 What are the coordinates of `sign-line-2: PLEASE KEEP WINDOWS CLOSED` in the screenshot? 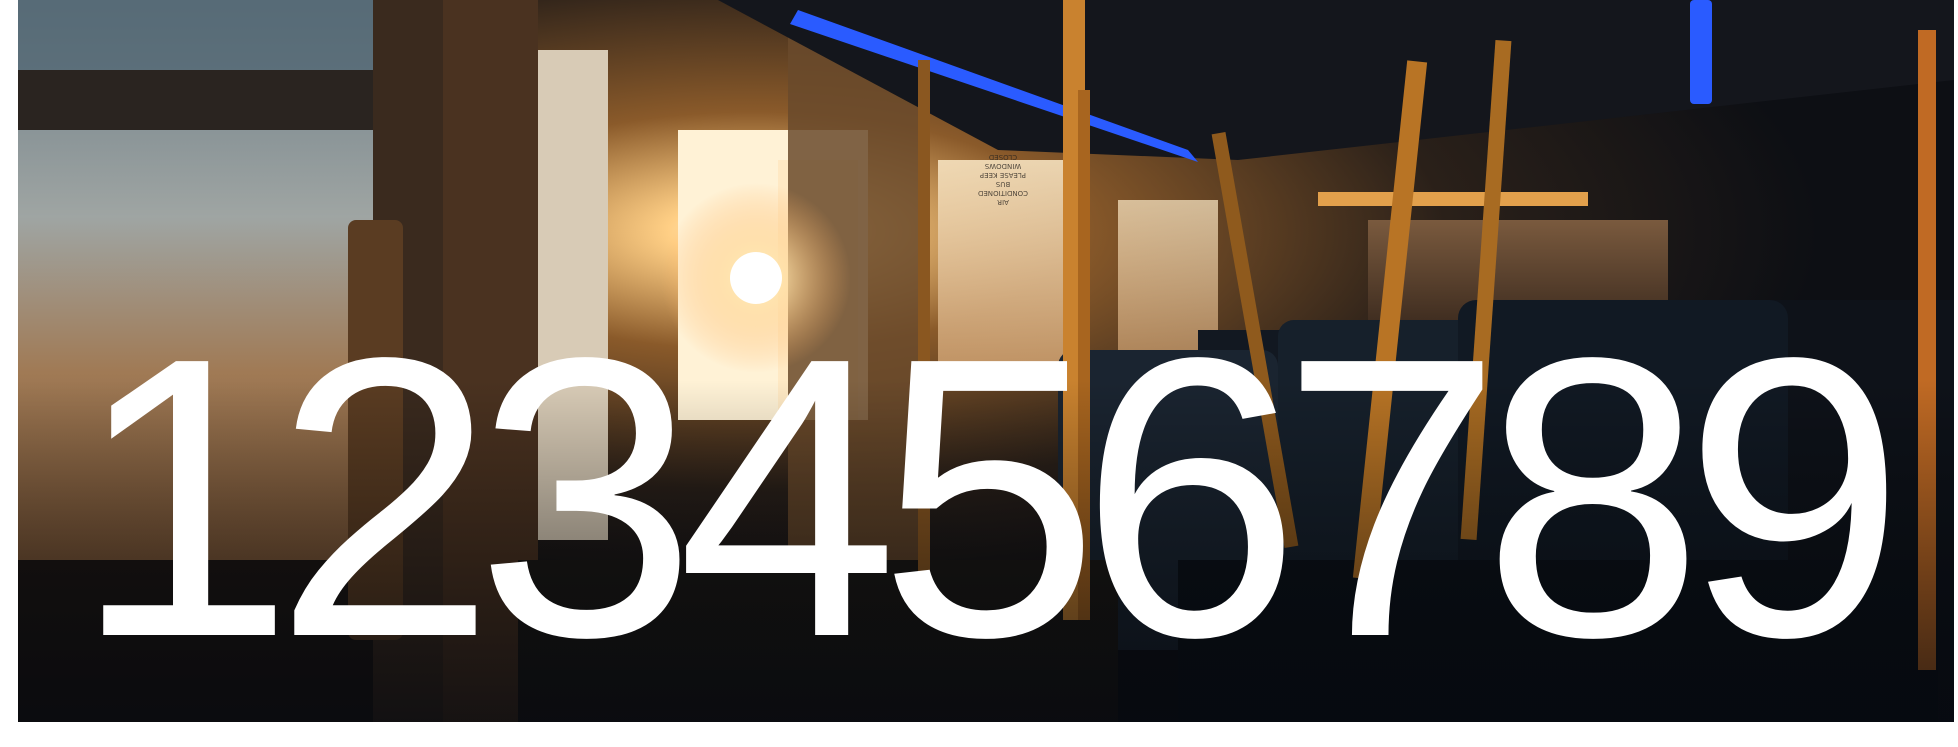 It's located at (1003, 166).